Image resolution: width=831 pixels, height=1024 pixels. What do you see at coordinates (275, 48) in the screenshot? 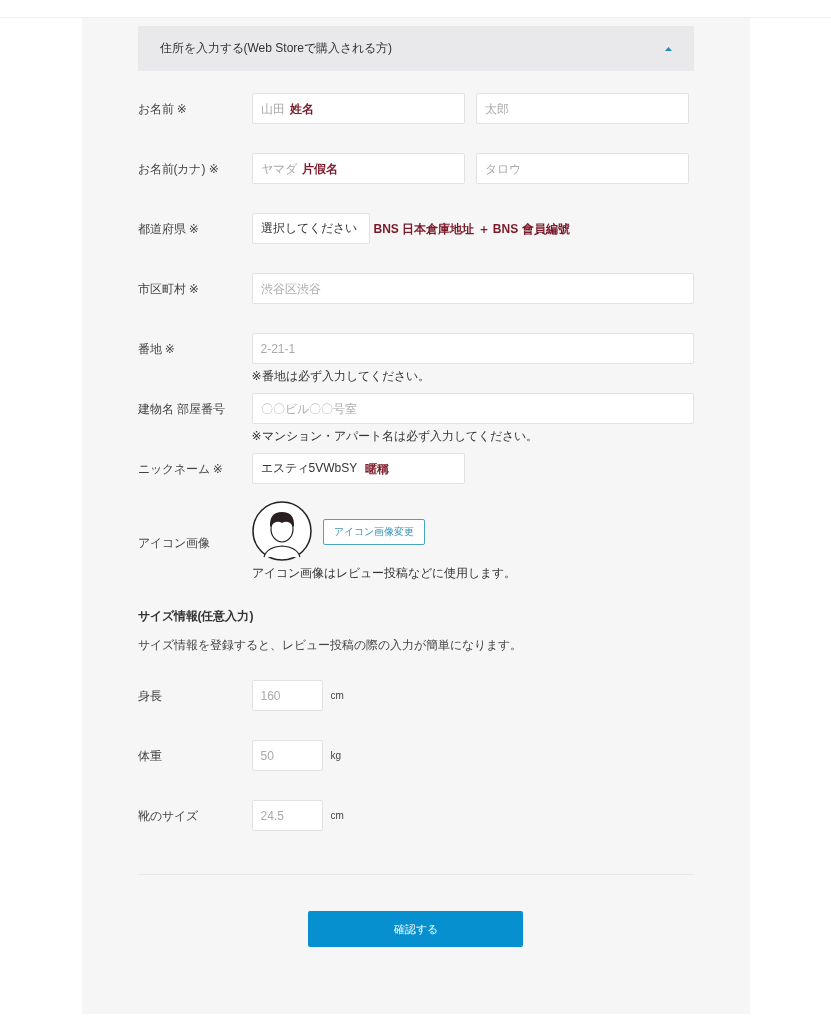
I see `section-title: 住所を入力する(Web Storeで購入される方)` at bounding box center [275, 48].